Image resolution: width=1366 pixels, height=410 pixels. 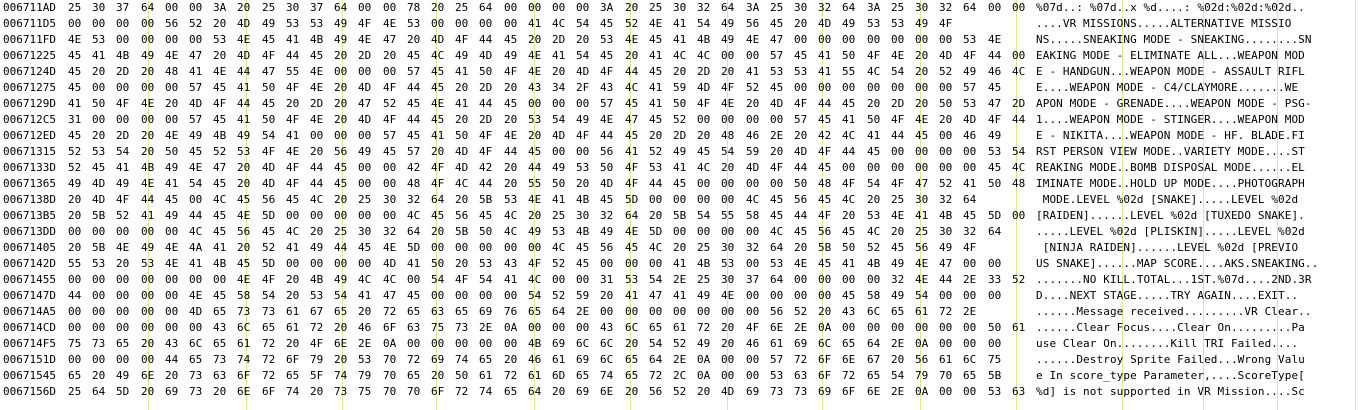 I want to click on hex-byte: 61, so click(x=927, y=312).